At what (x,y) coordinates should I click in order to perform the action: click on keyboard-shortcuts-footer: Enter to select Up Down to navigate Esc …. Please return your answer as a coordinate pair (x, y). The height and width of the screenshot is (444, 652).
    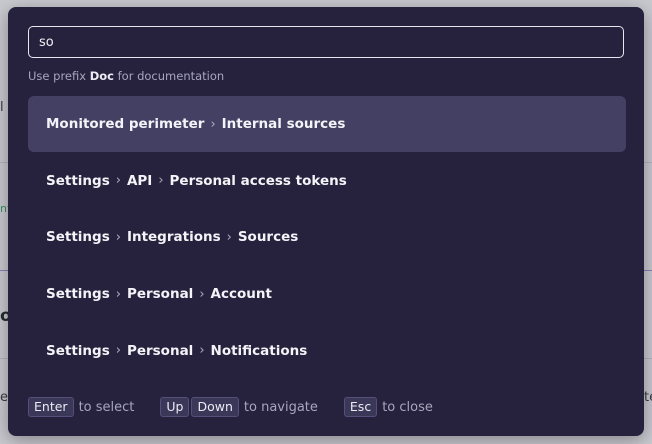
    Looking at the image, I should click on (230, 407).